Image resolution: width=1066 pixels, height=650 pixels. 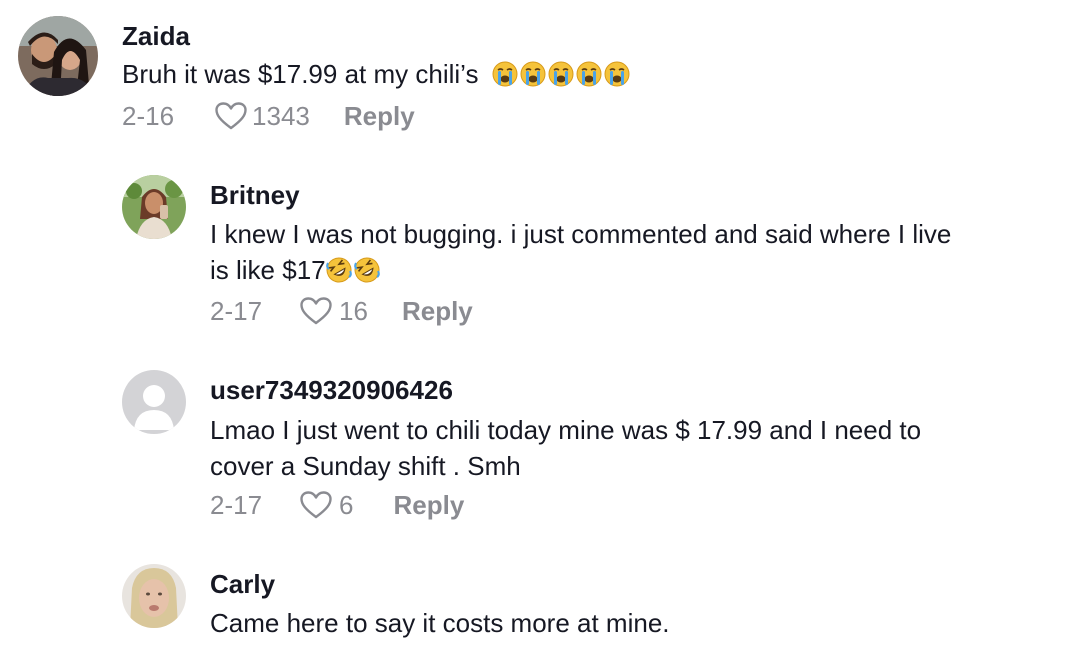 I want to click on like-button: 16, so click(x=333, y=311).